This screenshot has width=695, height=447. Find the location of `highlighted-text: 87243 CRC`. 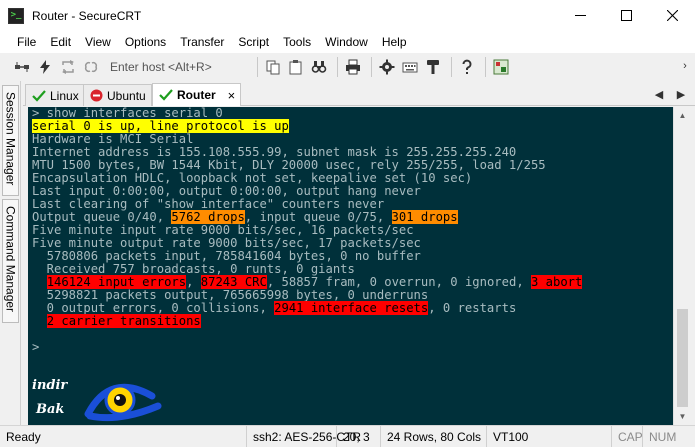

highlighted-text: 87243 CRC is located at coordinates (233, 282).